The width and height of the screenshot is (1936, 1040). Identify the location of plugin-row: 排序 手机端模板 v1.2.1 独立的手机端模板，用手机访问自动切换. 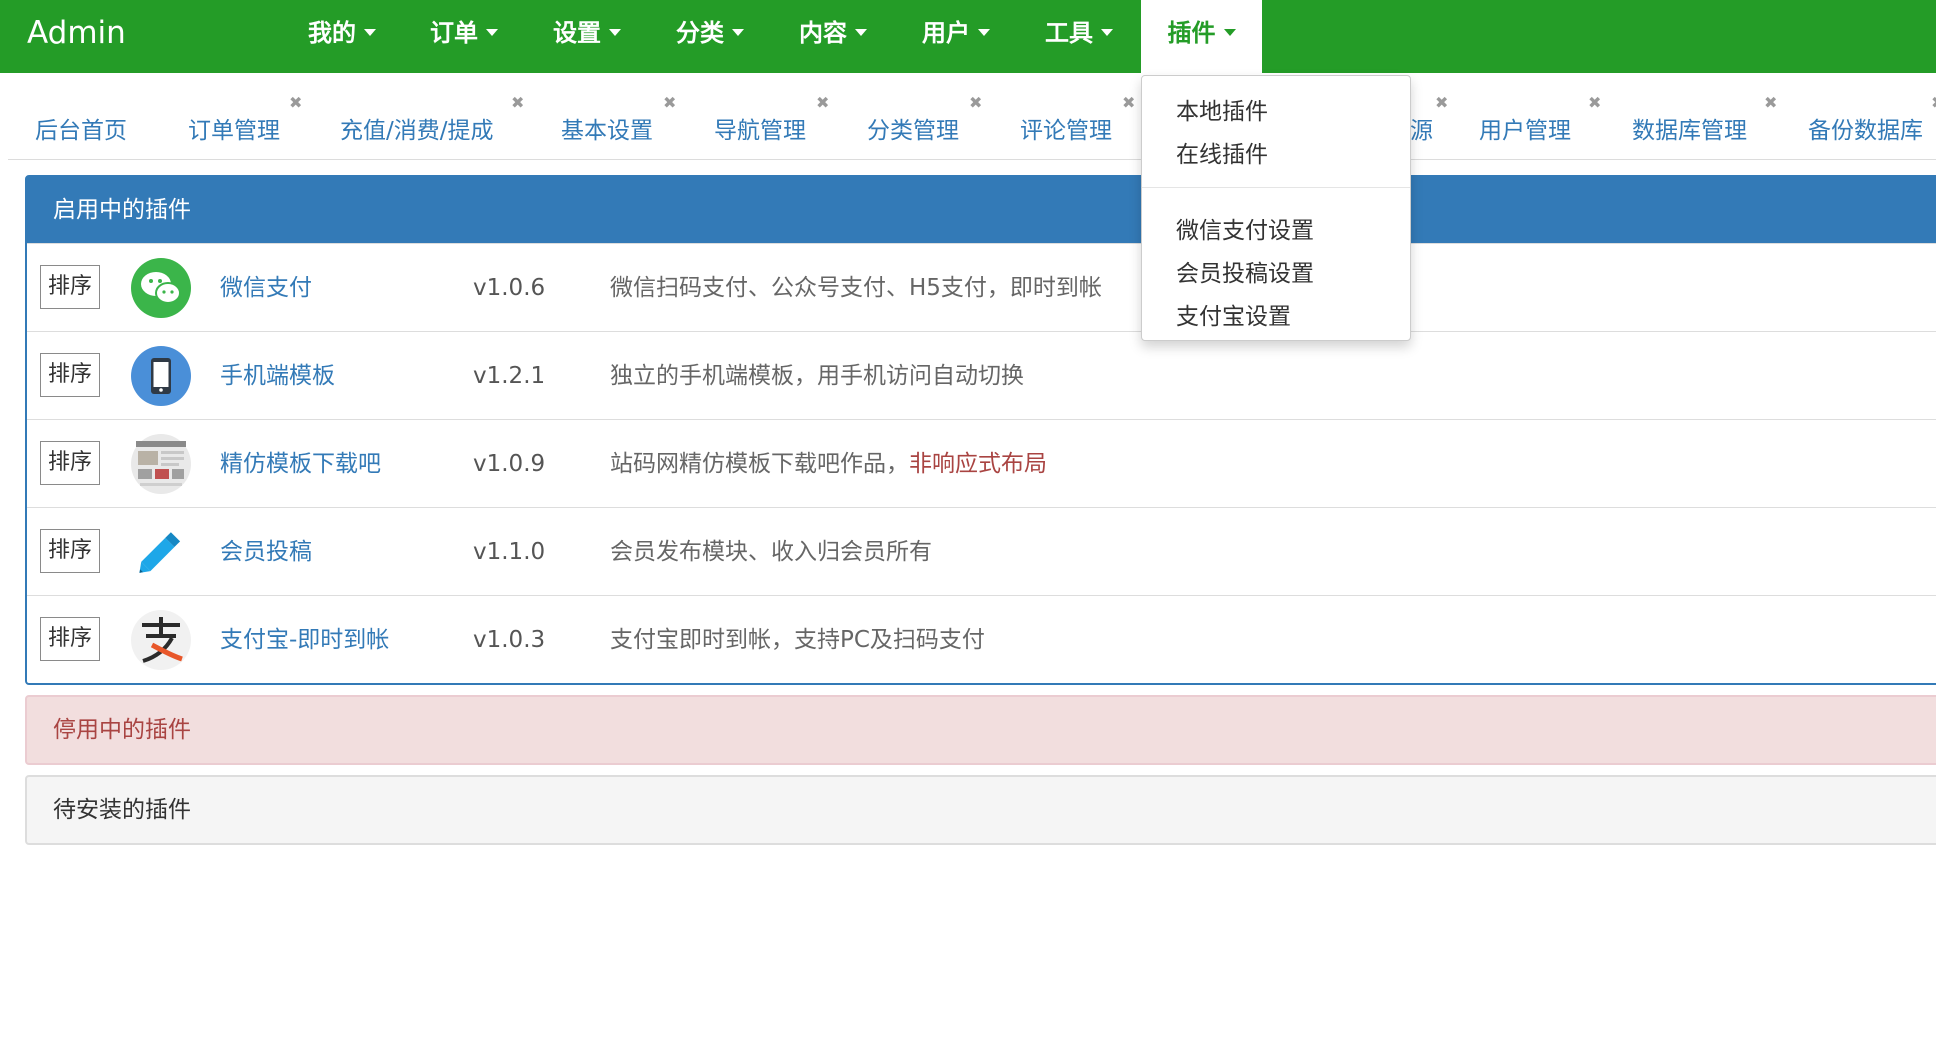
(981, 375).